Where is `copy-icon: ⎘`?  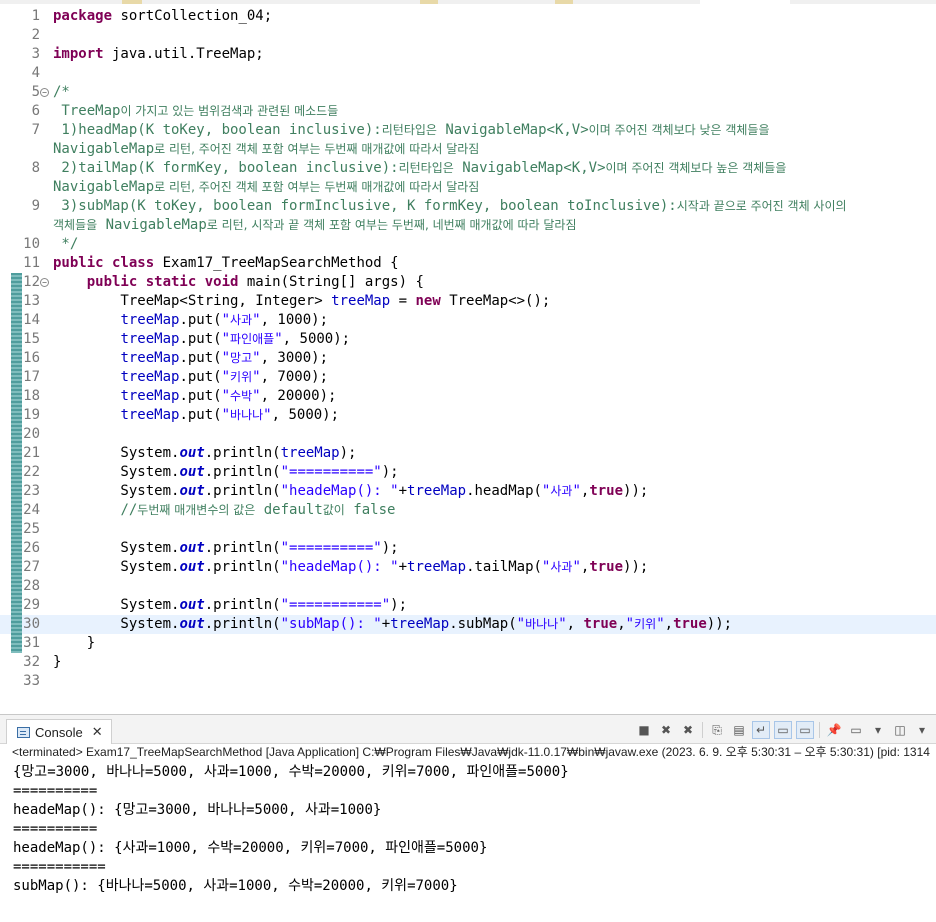 copy-icon: ⎘ is located at coordinates (717, 730).